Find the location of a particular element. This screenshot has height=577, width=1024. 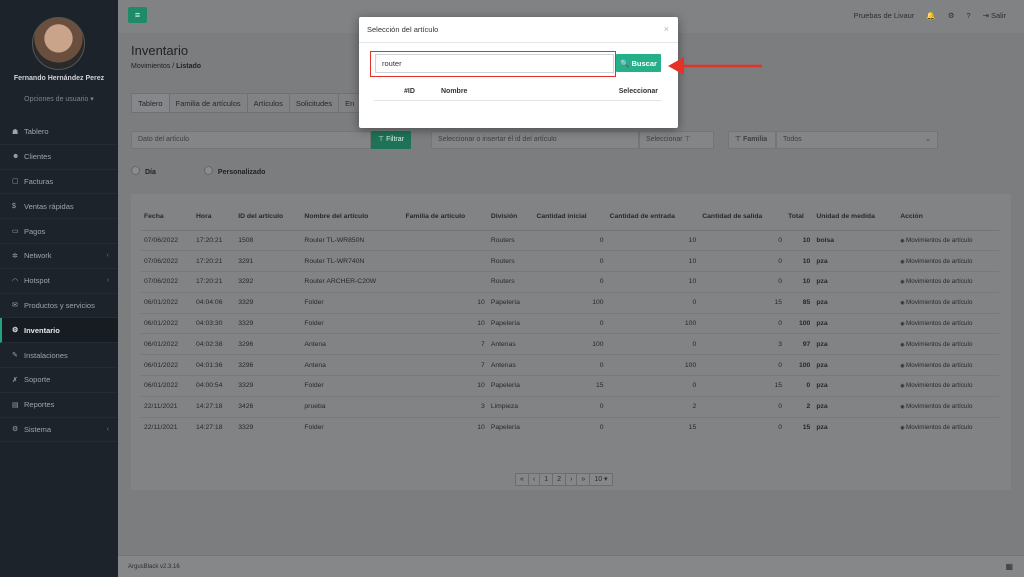

filter-button: ⊤ Filtrar is located at coordinates (391, 140).